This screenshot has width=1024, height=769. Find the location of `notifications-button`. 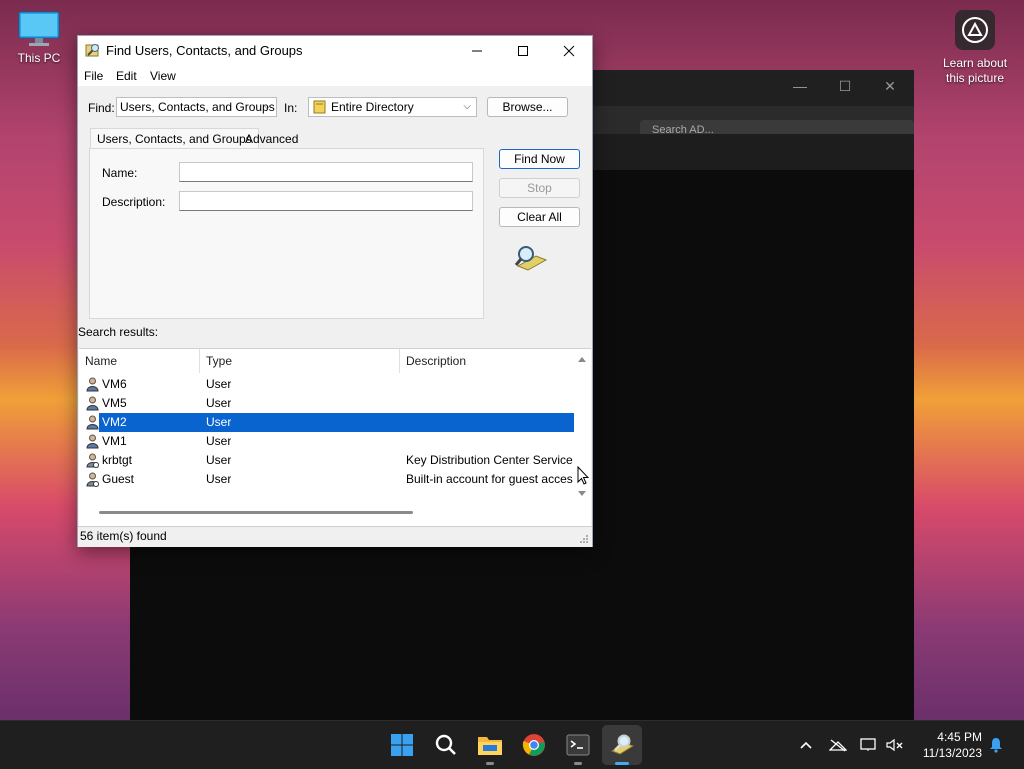

notifications-button is located at coordinates (996, 745).